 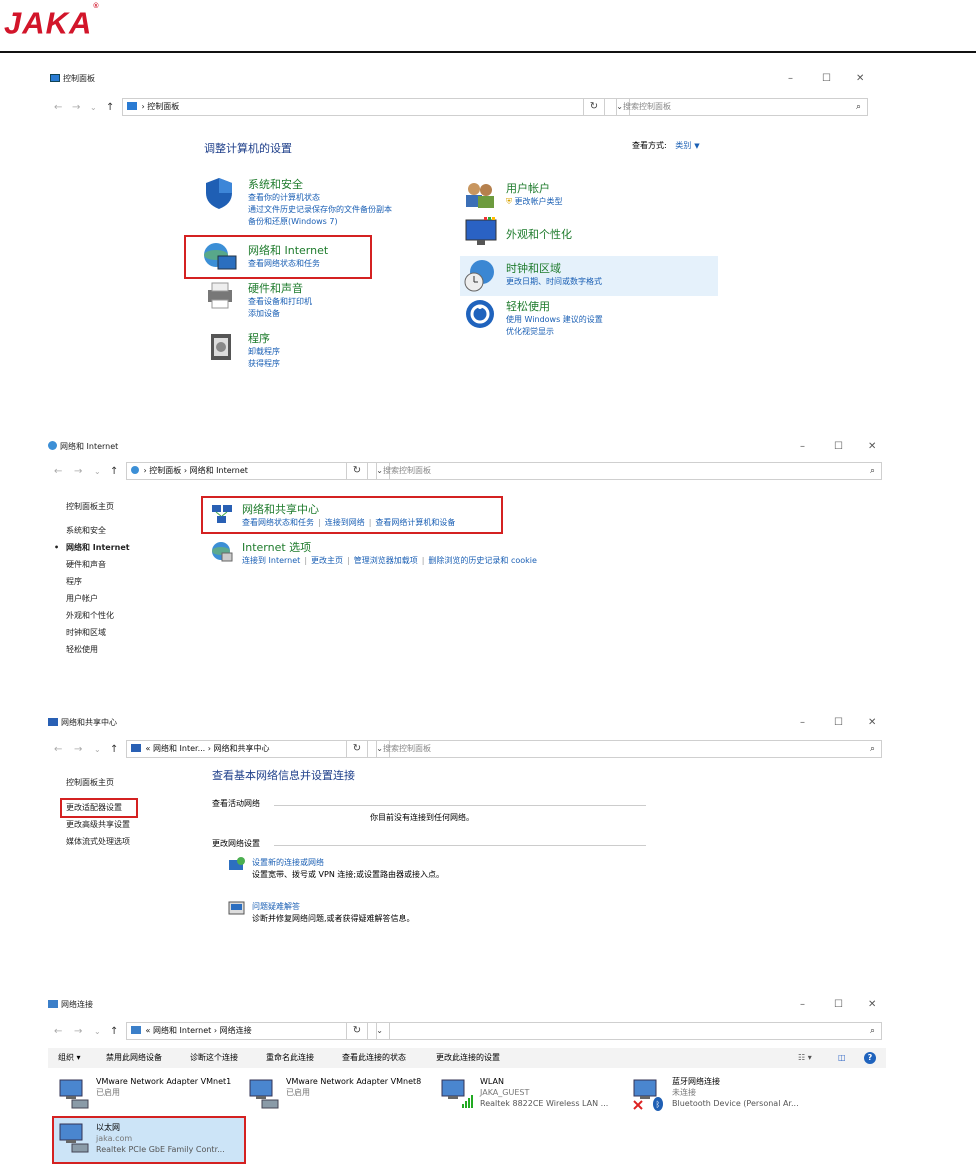 I want to click on category-title: 硬件和声音, so click(x=280, y=288).